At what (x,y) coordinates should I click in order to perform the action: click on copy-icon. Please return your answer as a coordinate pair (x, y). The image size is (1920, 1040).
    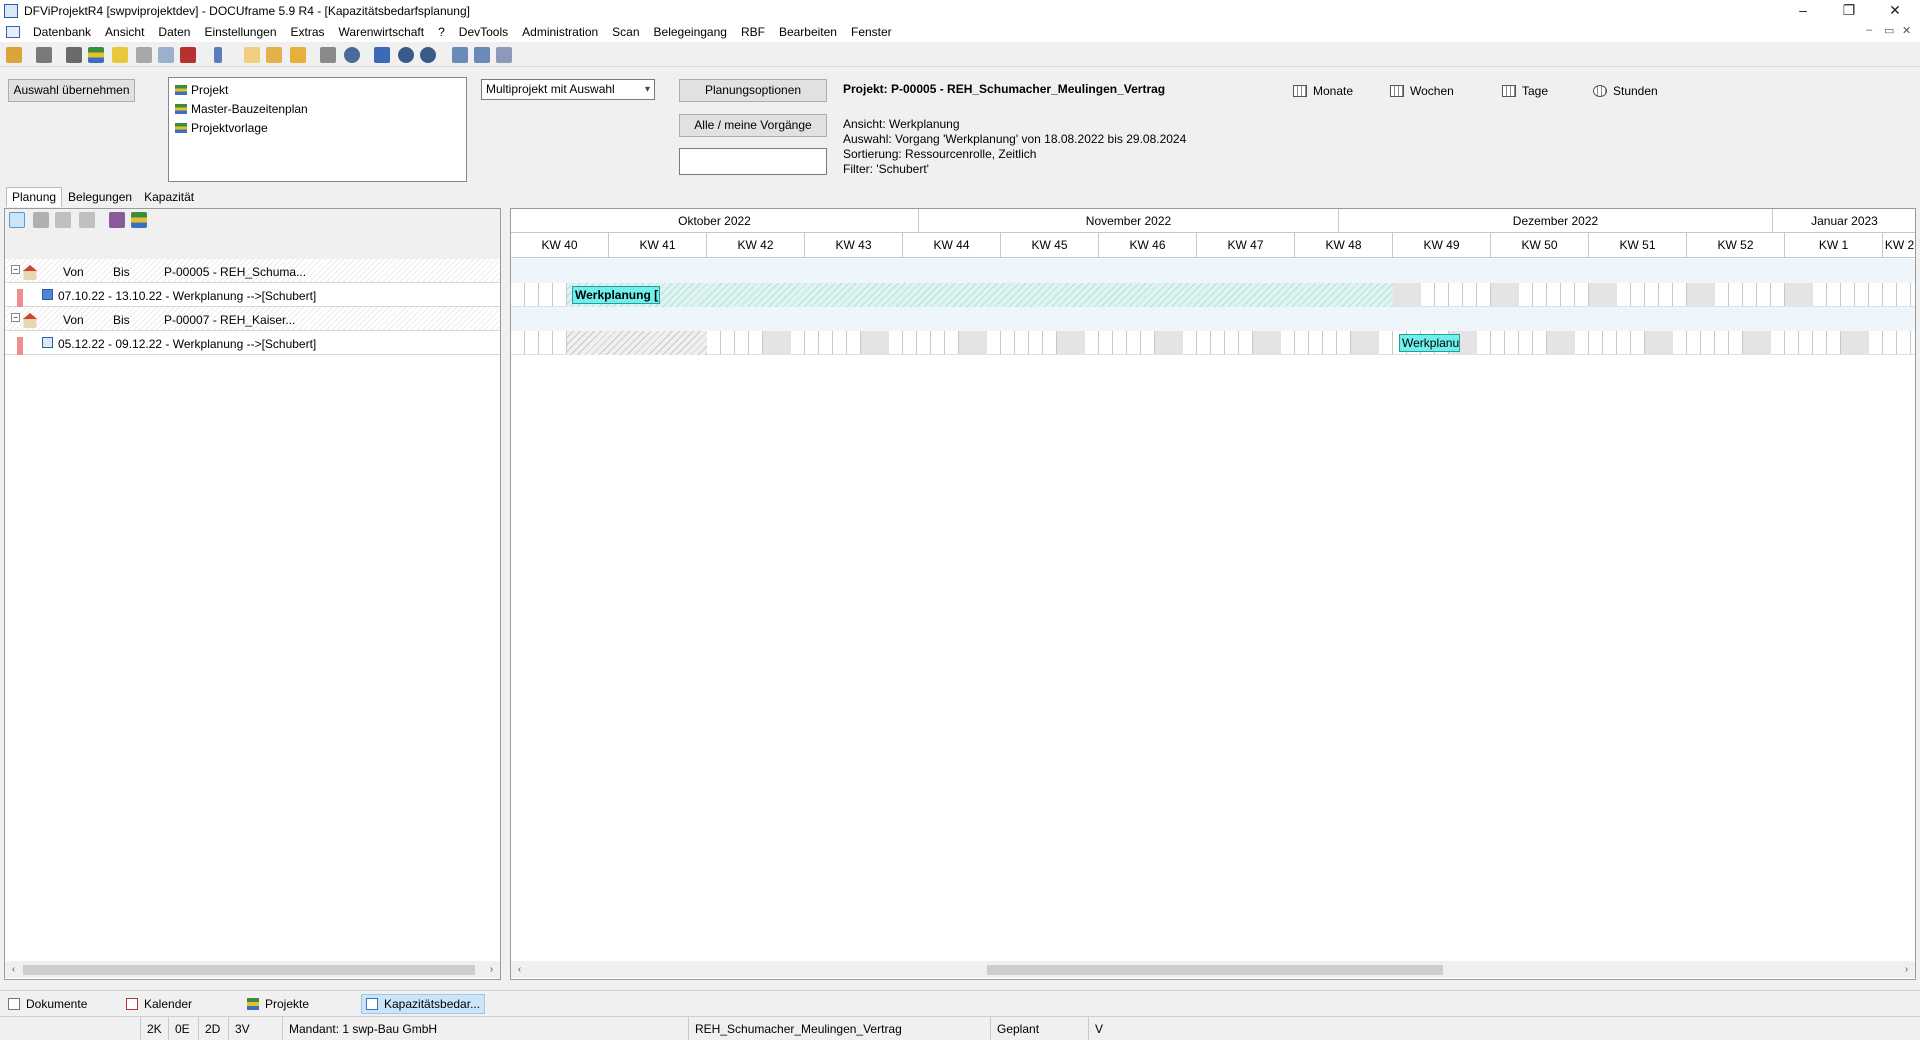
    Looking at the image, I should click on (166, 55).